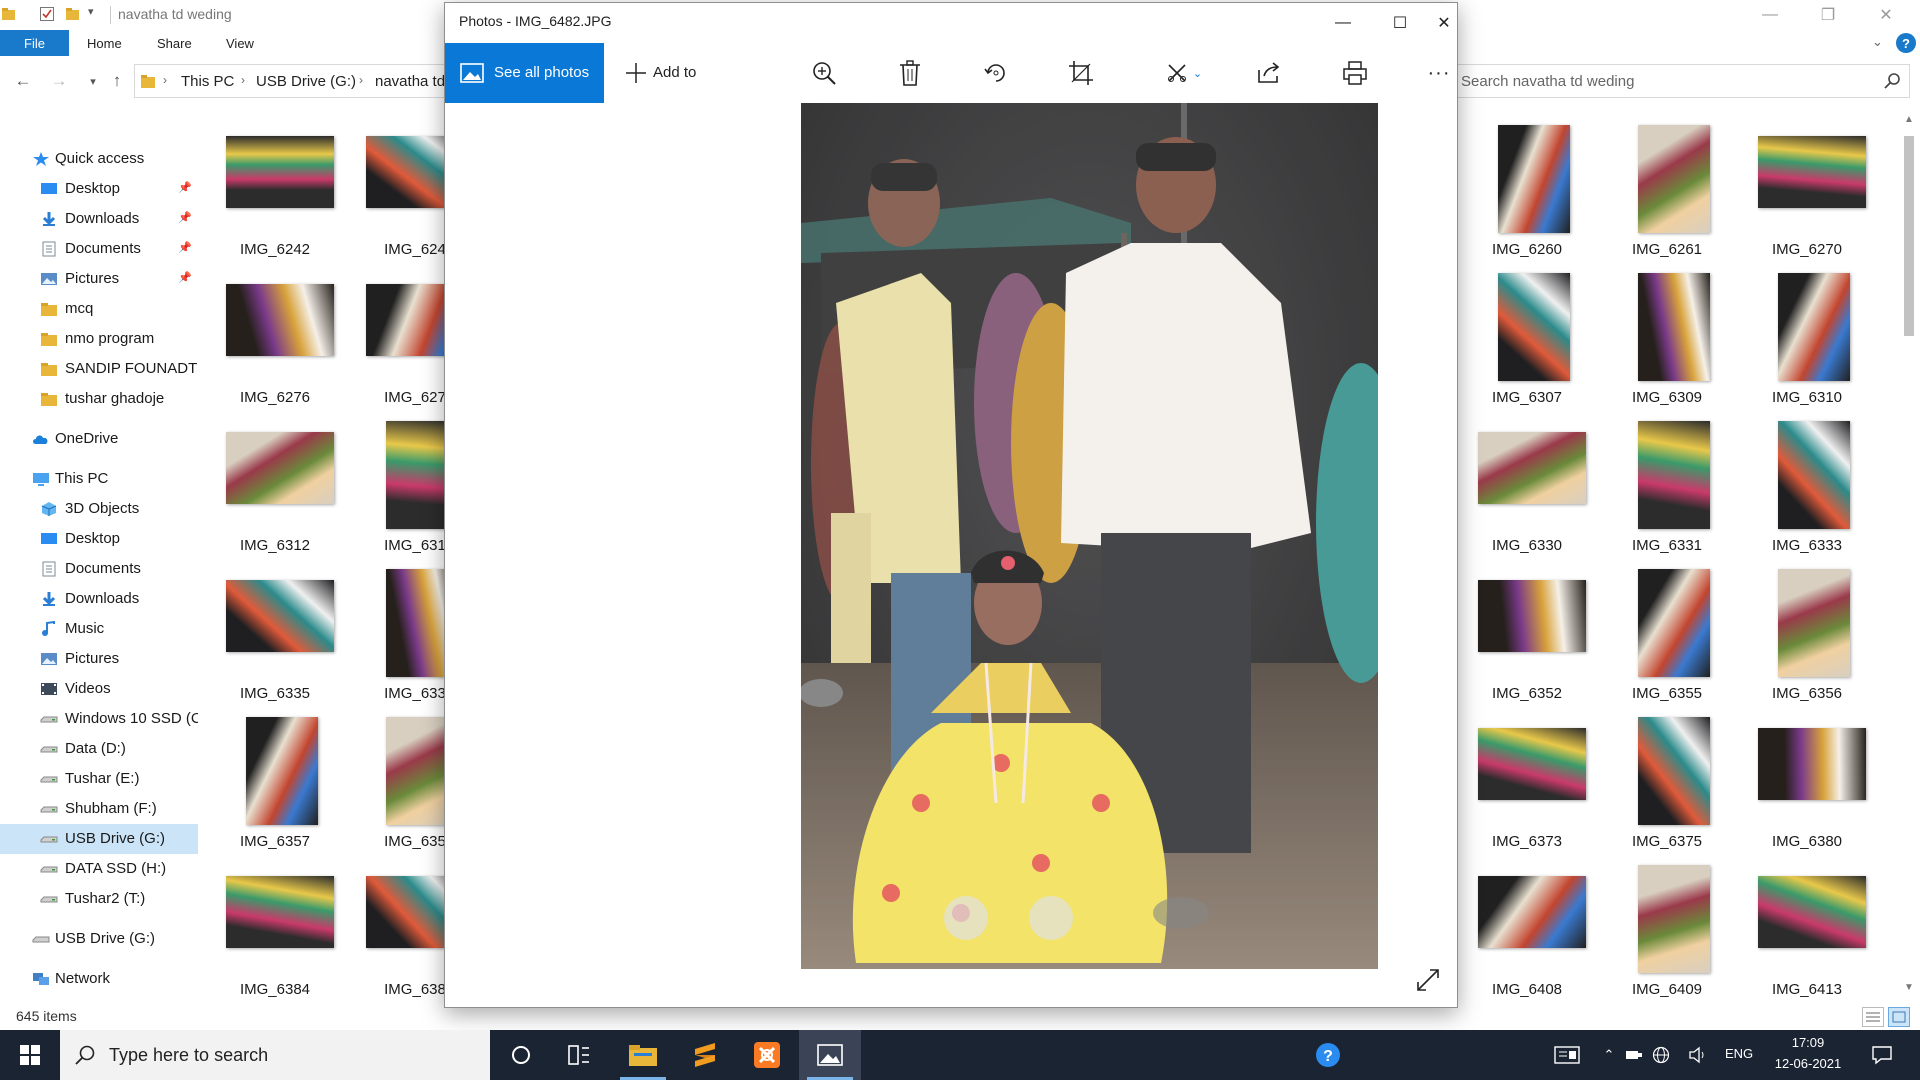 The width and height of the screenshot is (1920, 1080). What do you see at coordinates (99, 189) in the screenshot?
I see `nav-item-desktop: Desktop 📌` at bounding box center [99, 189].